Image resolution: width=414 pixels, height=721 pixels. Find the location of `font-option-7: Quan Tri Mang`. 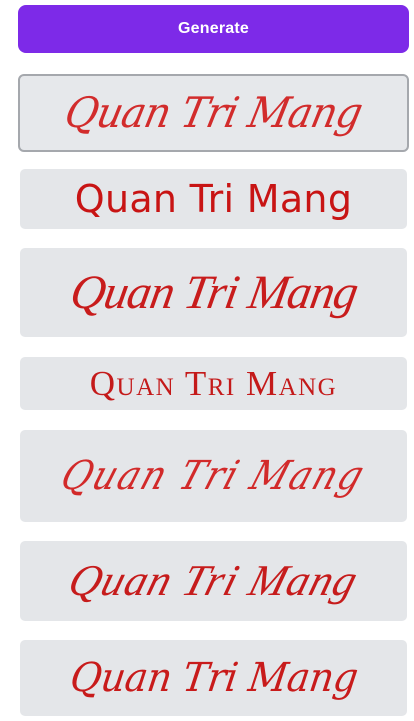

font-option-7: Quan Tri Mang is located at coordinates (213, 678).